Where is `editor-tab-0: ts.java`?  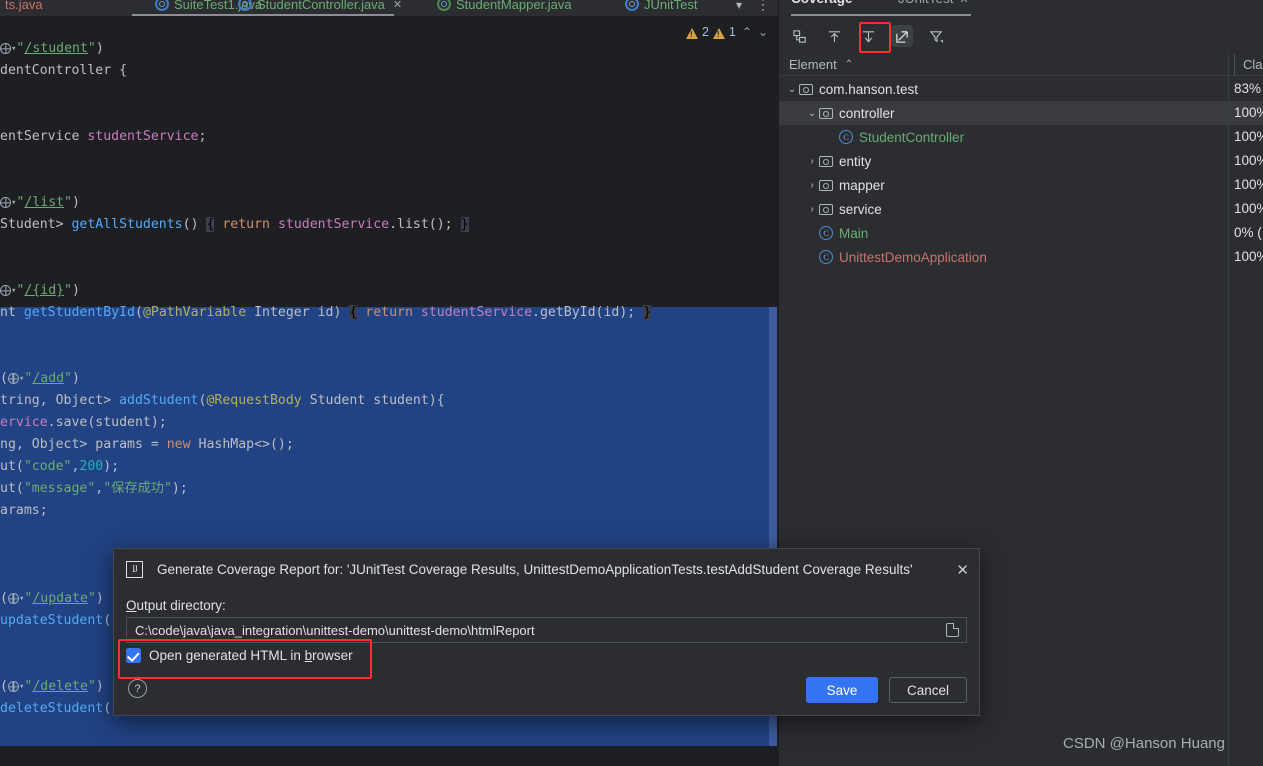 editor-tab-0: ts.java is located at coordinates (21, 8).